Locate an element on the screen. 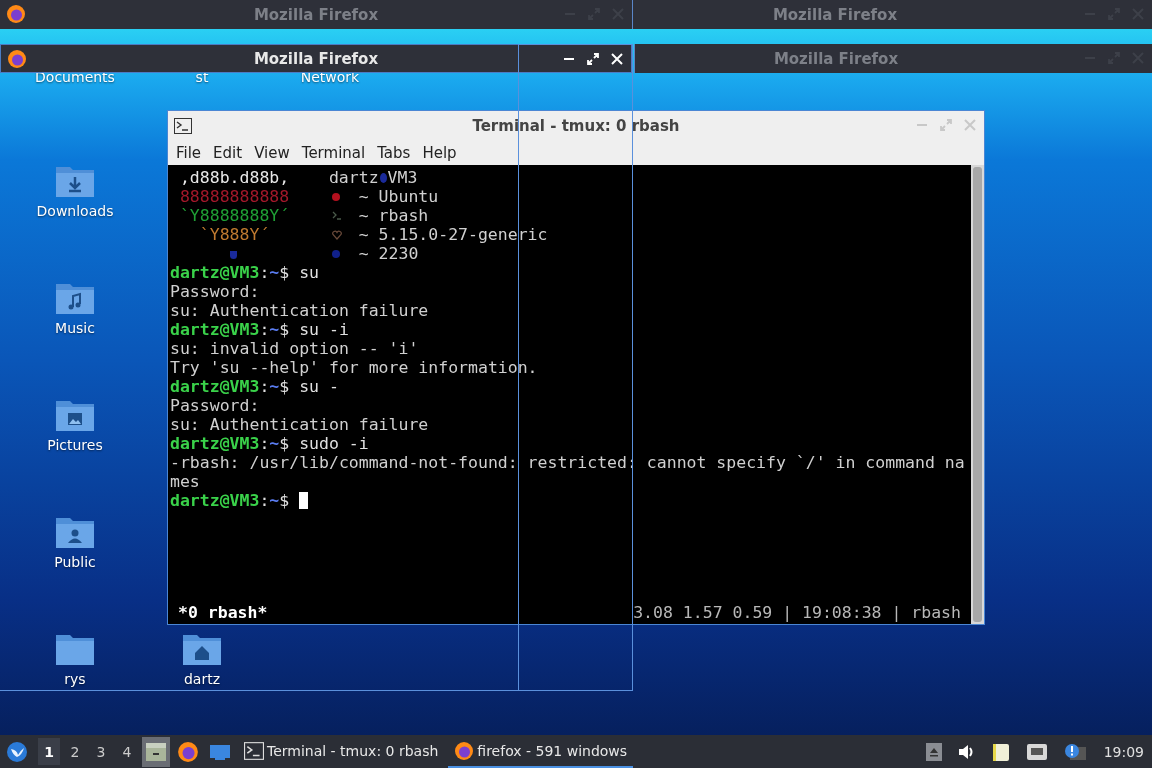 The height and width of the screenshot is (768, 1152). clipboard-icon is located at coordinates (1000, 751).